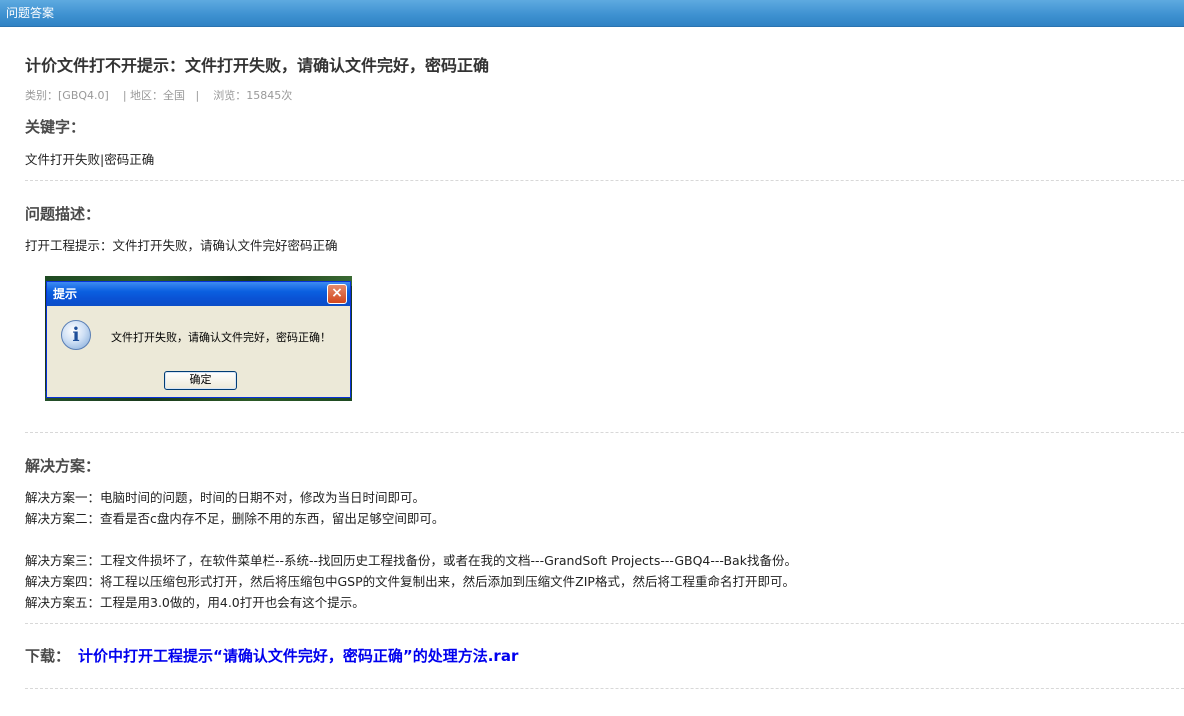 The height and width of the screenshot is (716, 1184). What do you see at coordinates (221, 337) in the screenshot?
I see `dialog-message: 文件打开失败，请确认文件完好，密码正确！` at bounding box center [221, 337].